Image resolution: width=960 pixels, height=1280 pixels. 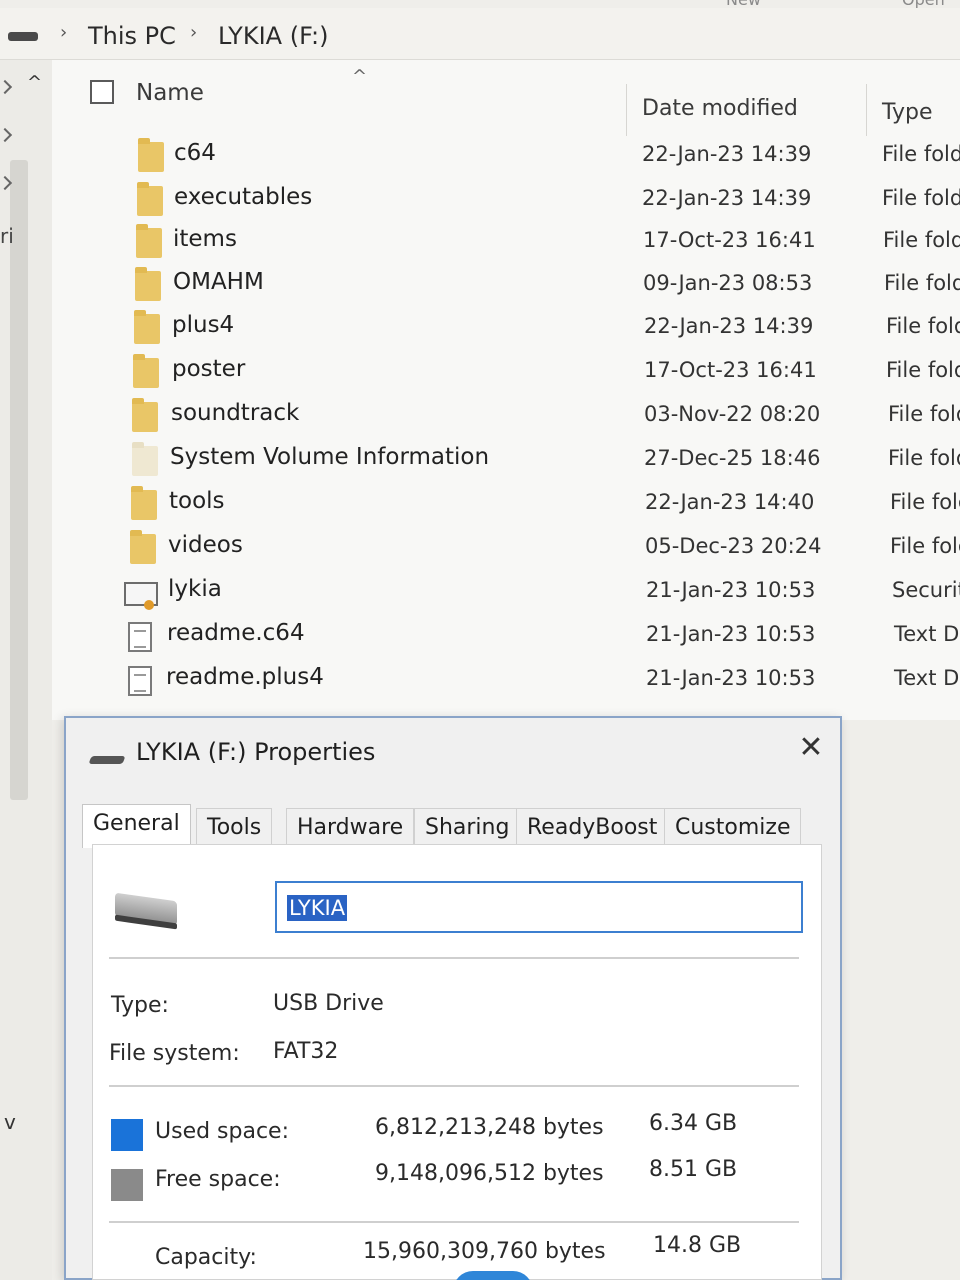 What do you see at coordinates (10, 1122) in the screenshot?
I see `scroll-down-icon: v` at bounding box center [10, 1122].